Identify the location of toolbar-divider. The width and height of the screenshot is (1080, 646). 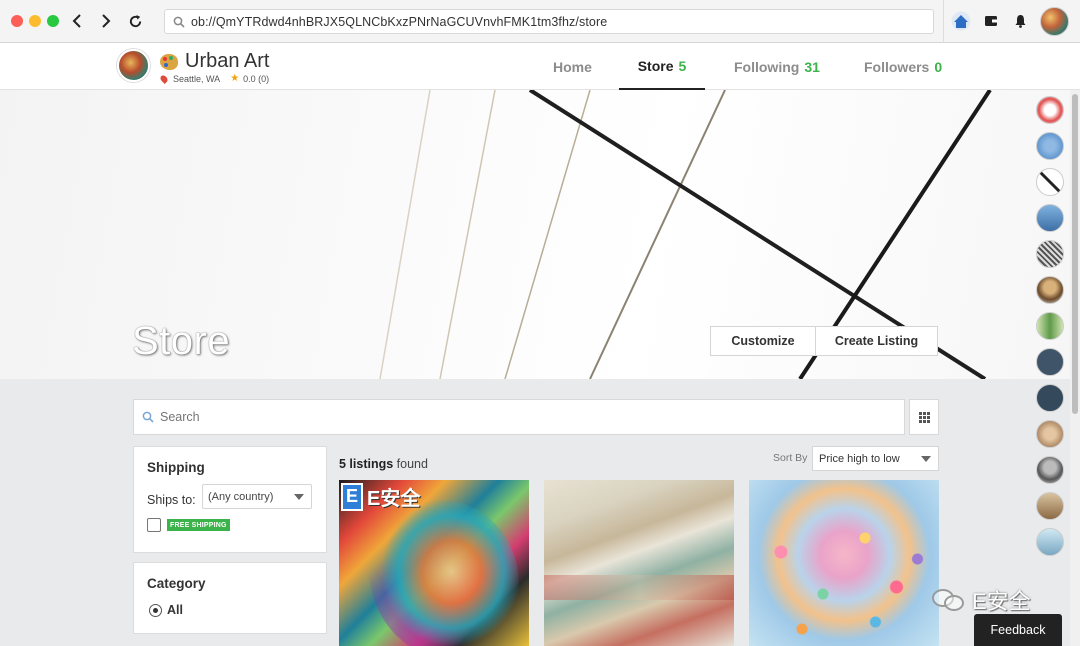
(943, 21).